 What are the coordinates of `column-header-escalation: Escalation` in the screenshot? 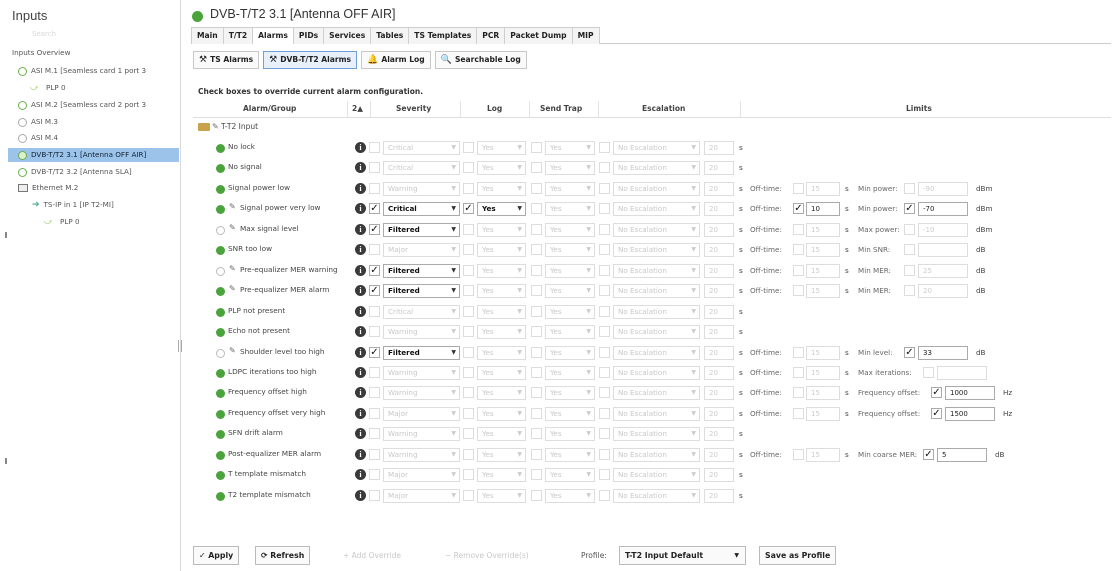 It's located at (663, 108).